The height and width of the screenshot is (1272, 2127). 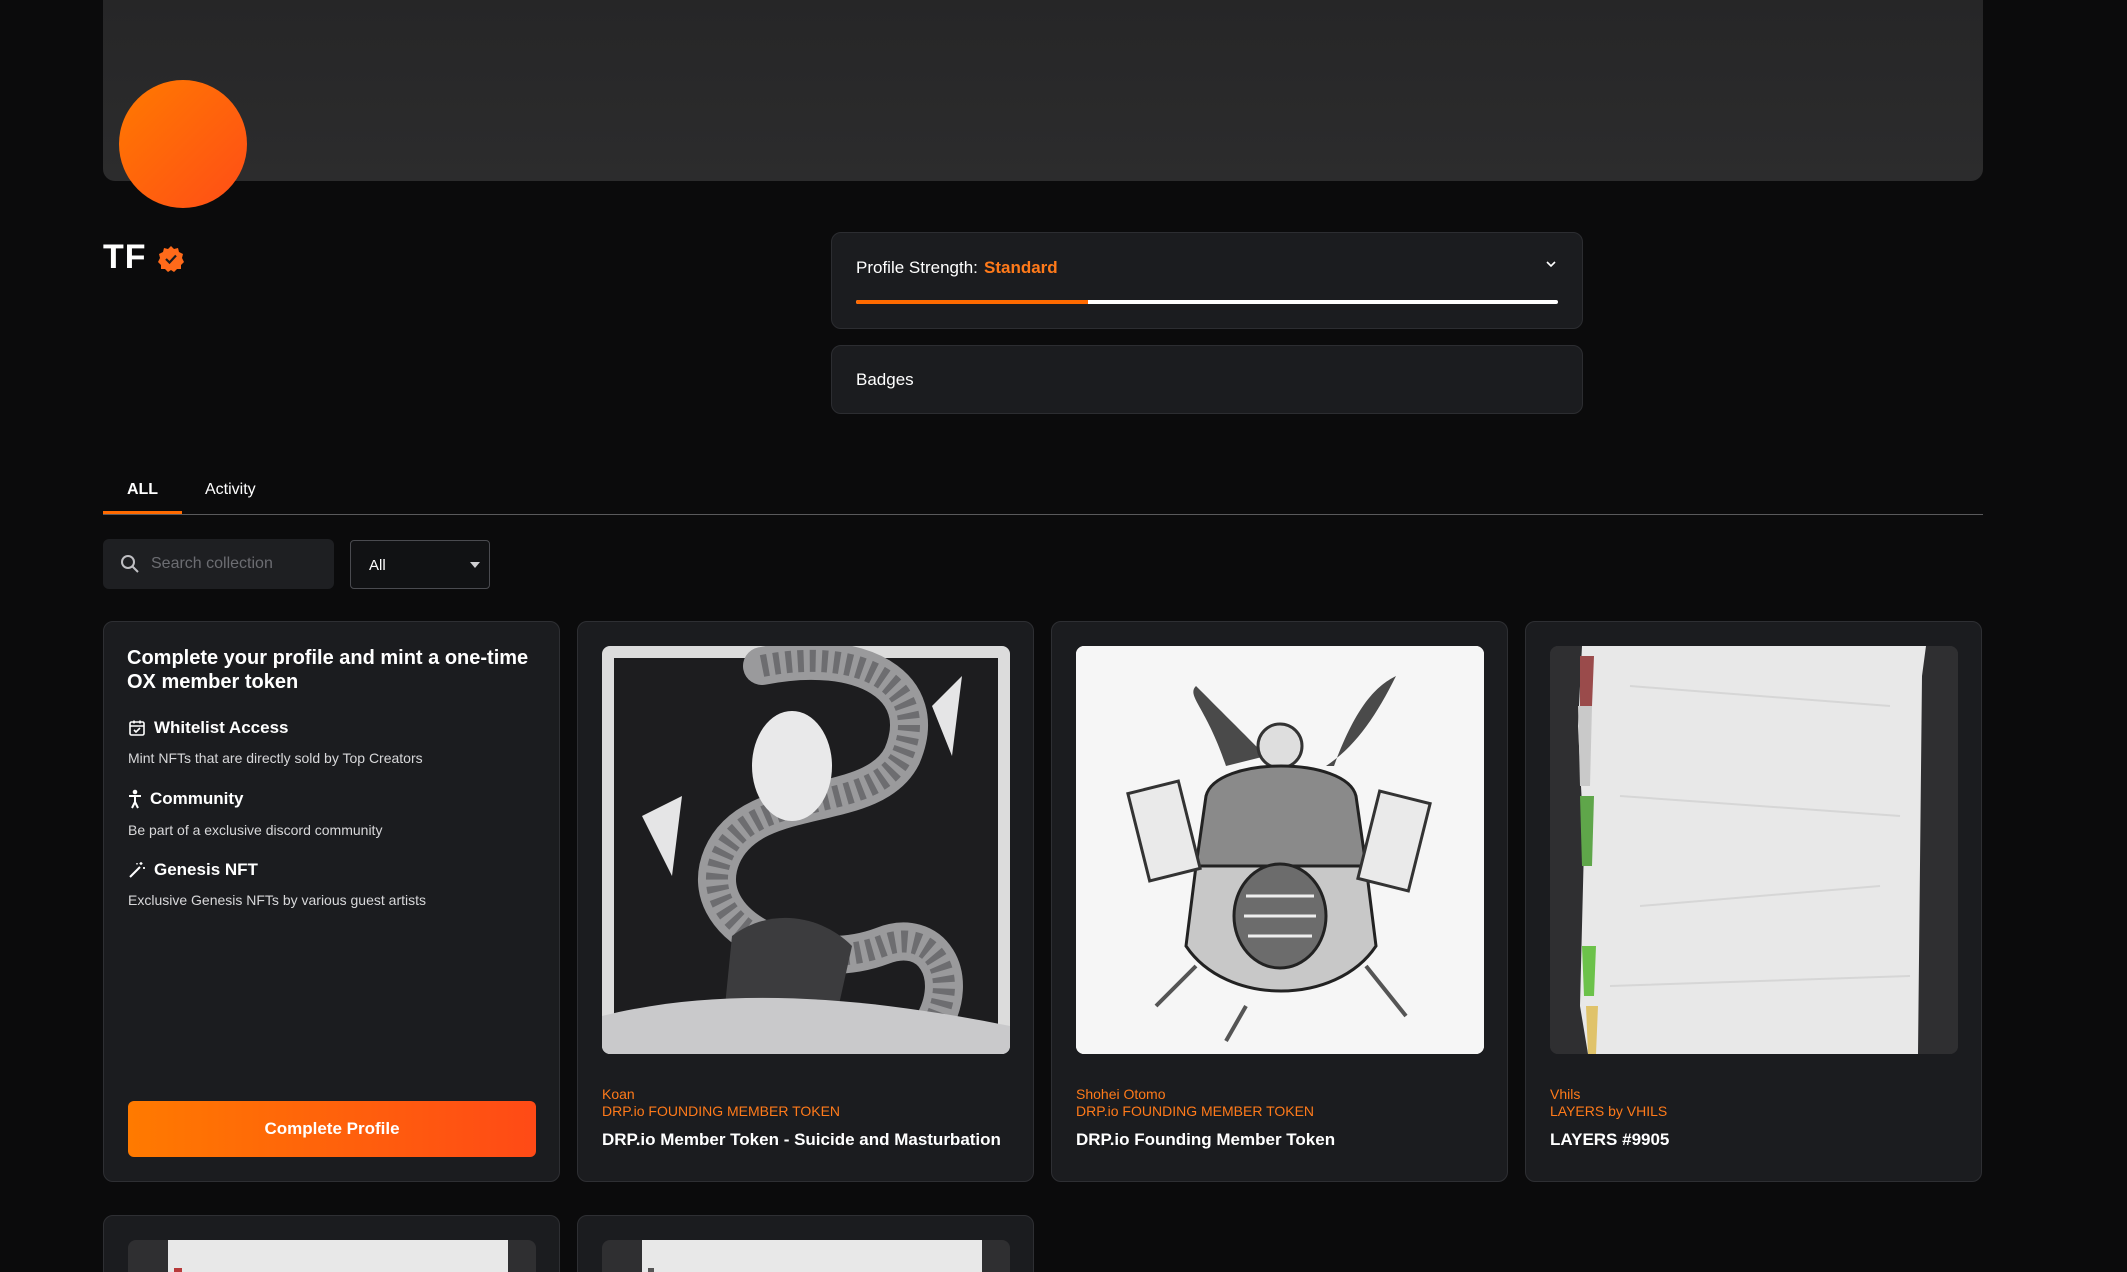 What do you see at coordinates (197, 798) in the screenshot?
I see `perk-title-text: Community` at bounding box center [197, 798].